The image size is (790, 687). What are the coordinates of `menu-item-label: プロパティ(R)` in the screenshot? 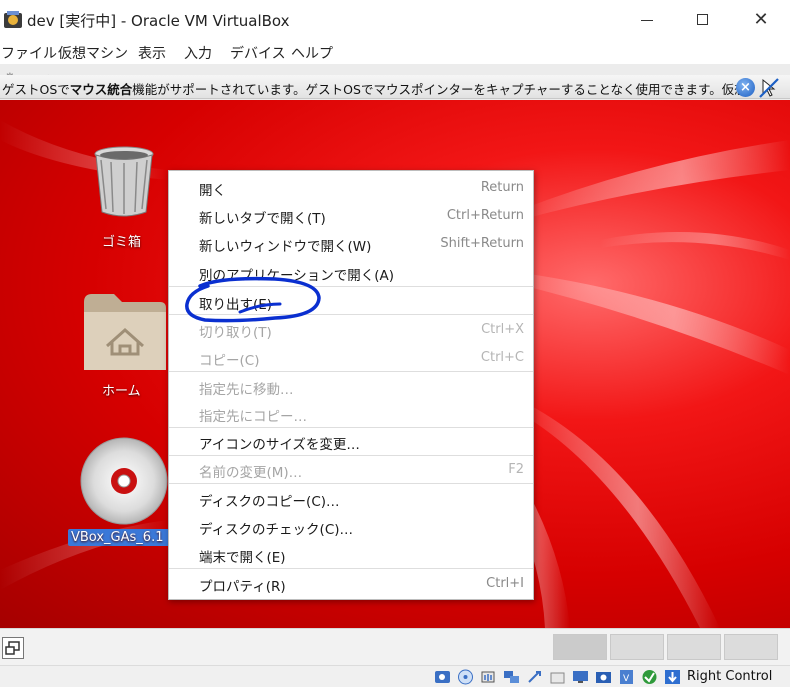 It's located at (242, 587).